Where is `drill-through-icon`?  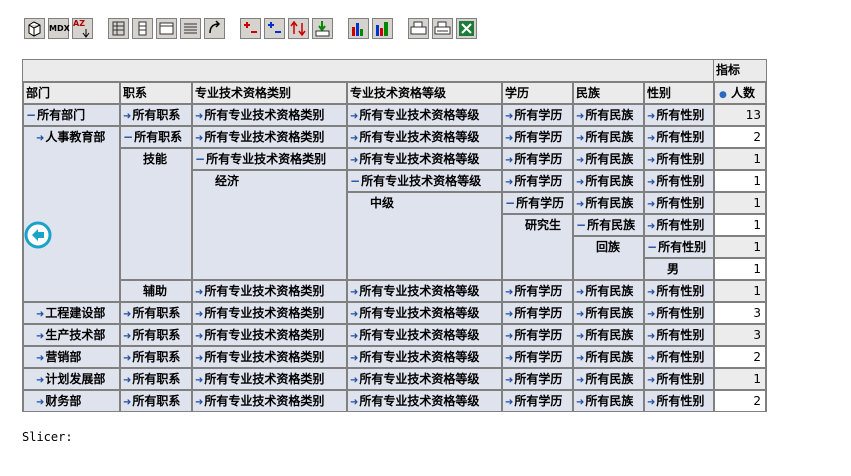 drill-through-icon is located at coordinates (322, 28).